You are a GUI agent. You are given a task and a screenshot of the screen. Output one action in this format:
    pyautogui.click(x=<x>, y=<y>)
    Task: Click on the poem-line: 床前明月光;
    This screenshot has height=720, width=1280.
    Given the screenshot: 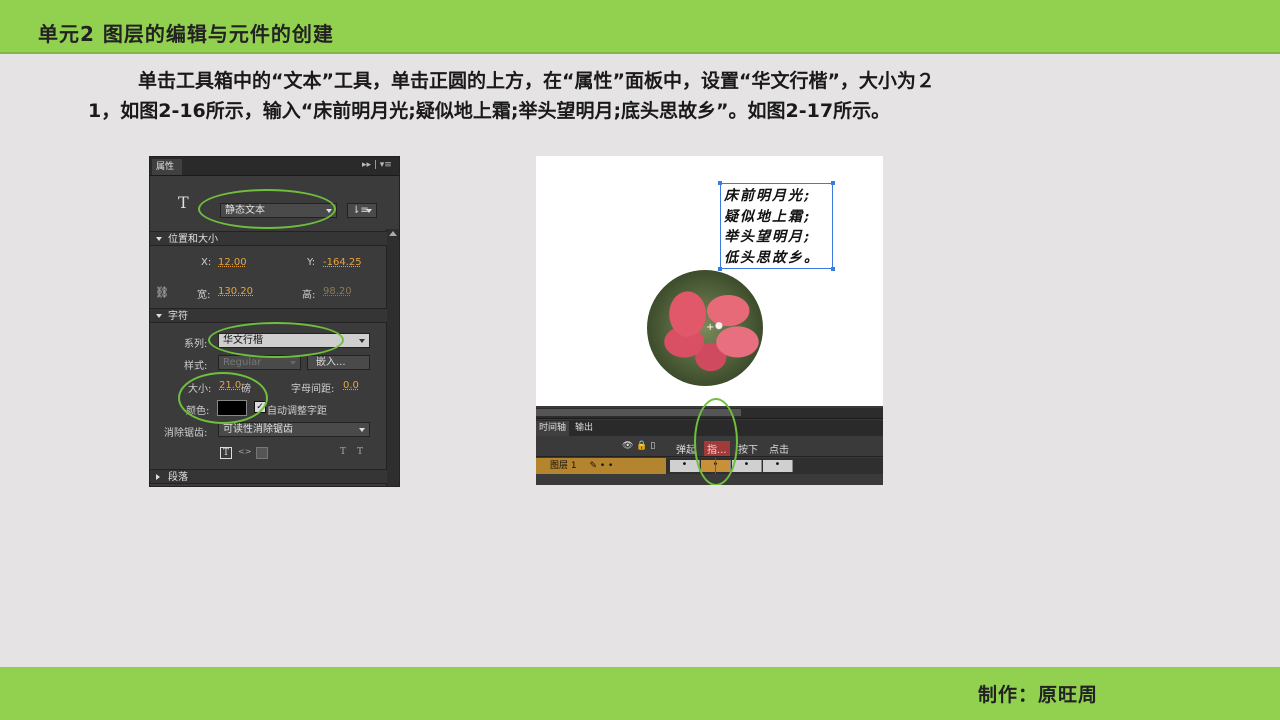 What is the action you would take?
    pyautogui.click(x=768, y=196)
    